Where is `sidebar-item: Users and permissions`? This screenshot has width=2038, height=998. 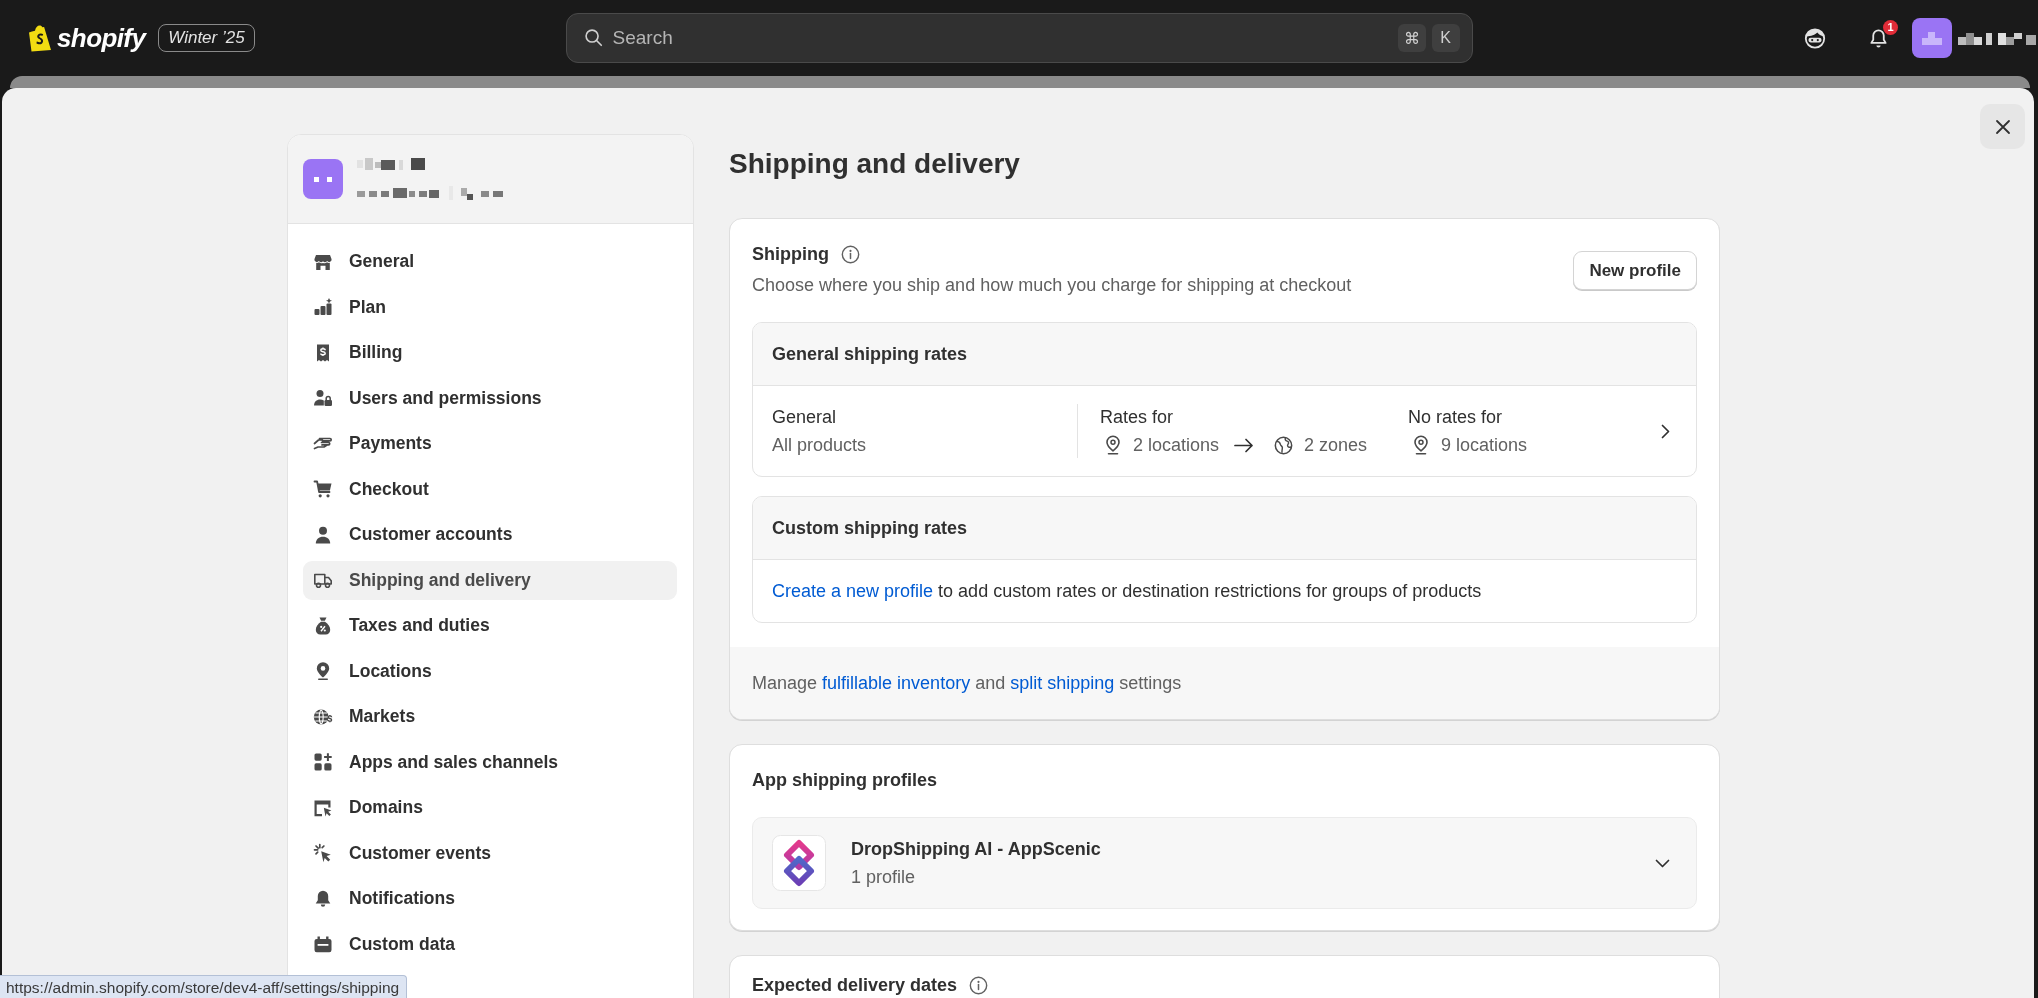 sidebar-item: Users and permissions is located at coordinates (490, 398).